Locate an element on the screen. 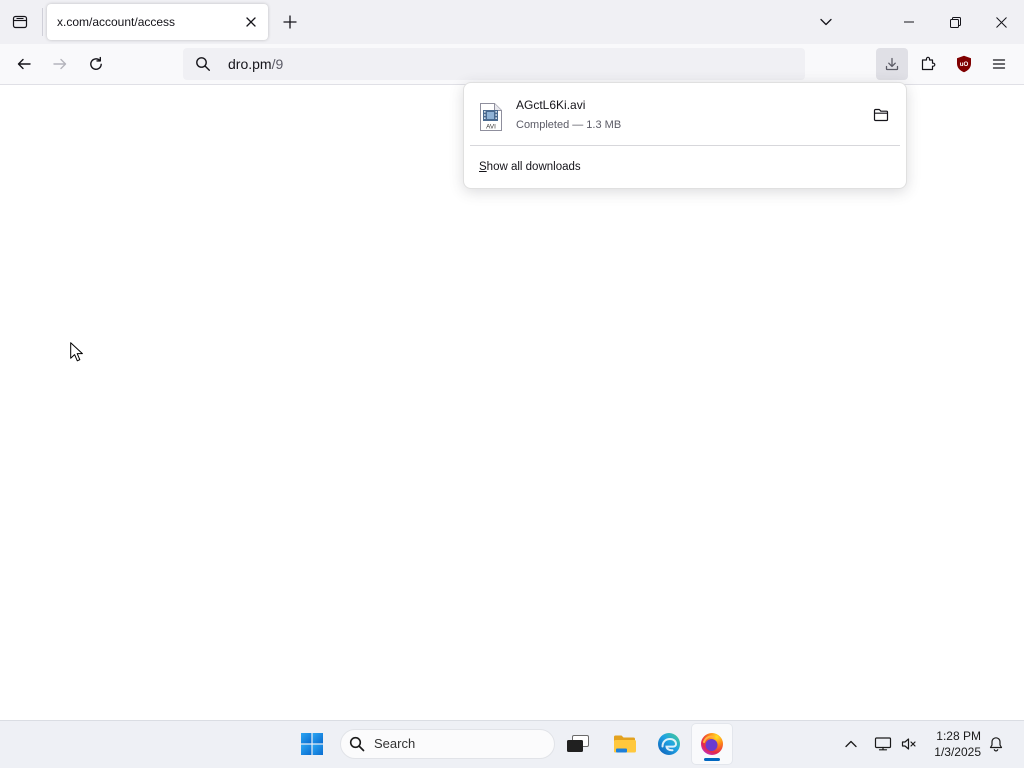  notifications-button is located at coordinates (996, 744).